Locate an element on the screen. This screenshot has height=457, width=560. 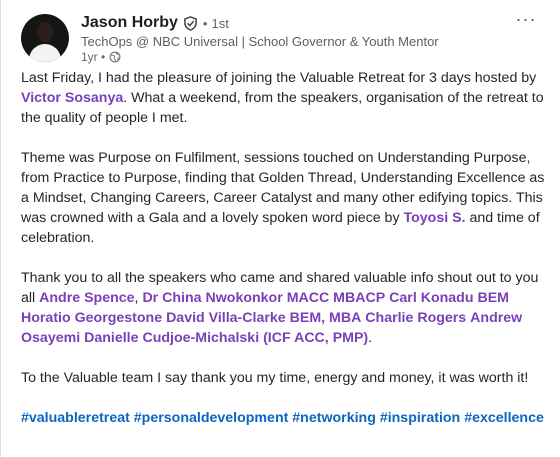
mention-link: Toyosi S. is located at coordinates (434, 218).